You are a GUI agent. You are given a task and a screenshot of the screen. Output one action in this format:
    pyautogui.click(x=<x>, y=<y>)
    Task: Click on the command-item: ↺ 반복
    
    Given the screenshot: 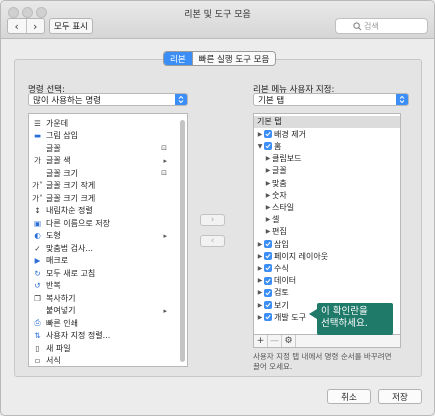 What is the action you would take?
    pyautogui.click(x=104, y=286)
    